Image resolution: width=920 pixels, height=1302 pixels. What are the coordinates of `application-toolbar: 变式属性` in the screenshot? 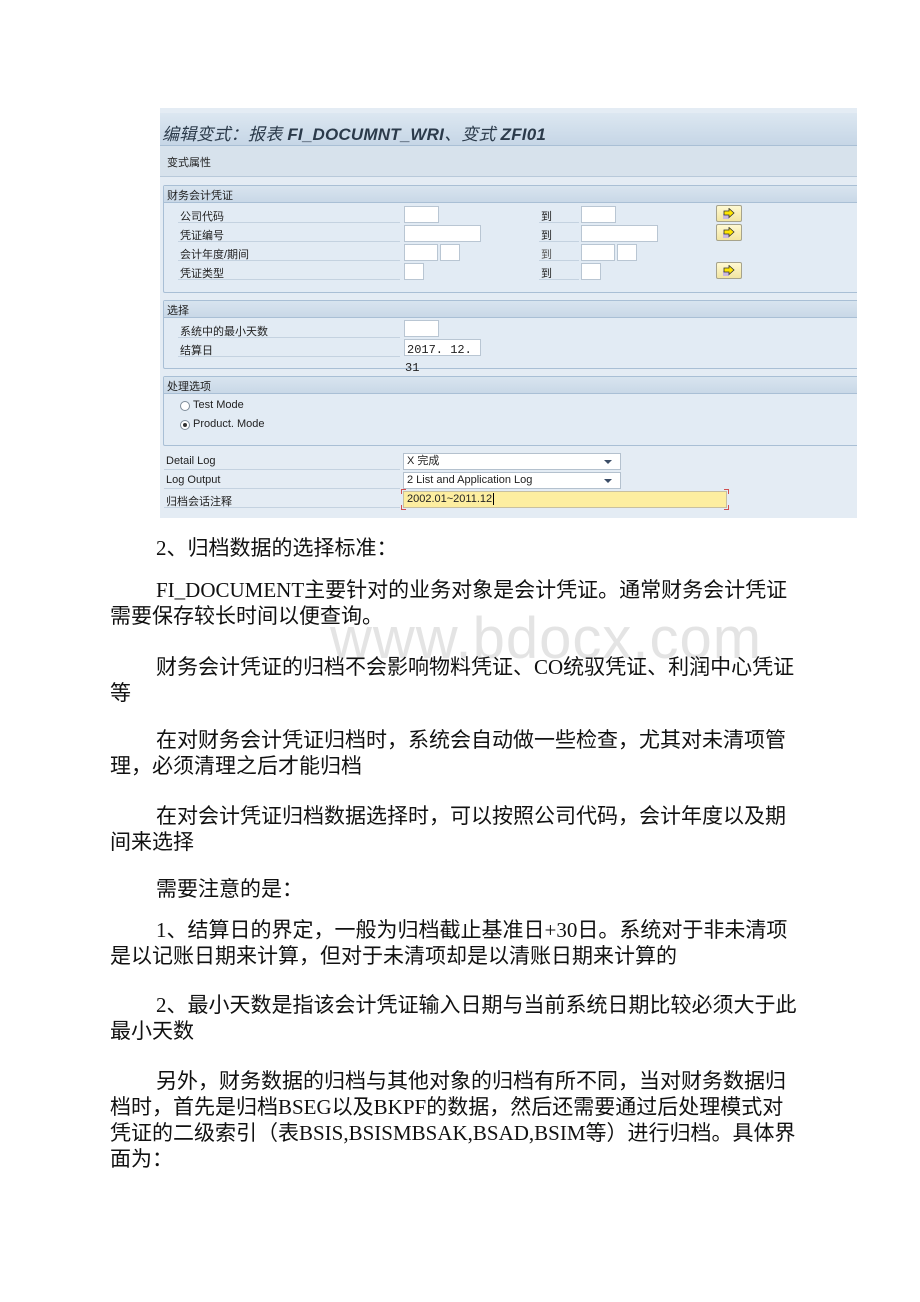 It's located at (508, 161).